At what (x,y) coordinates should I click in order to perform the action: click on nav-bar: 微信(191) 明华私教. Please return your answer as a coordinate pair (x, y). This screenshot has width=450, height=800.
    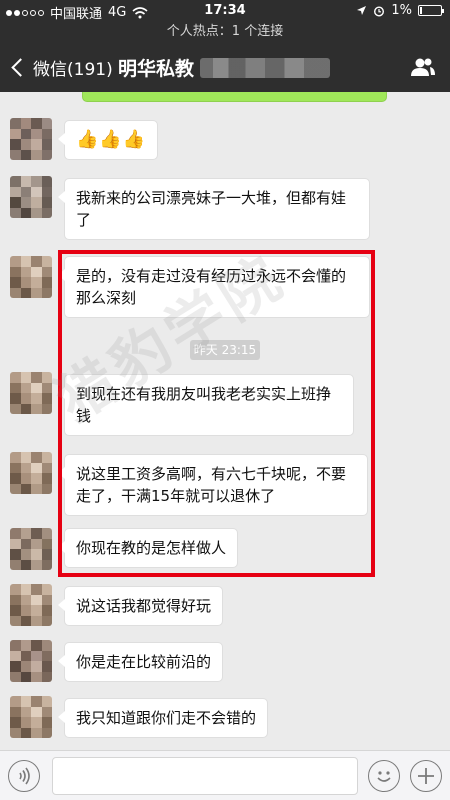
    Looking at the image, I should click on (225, 67).